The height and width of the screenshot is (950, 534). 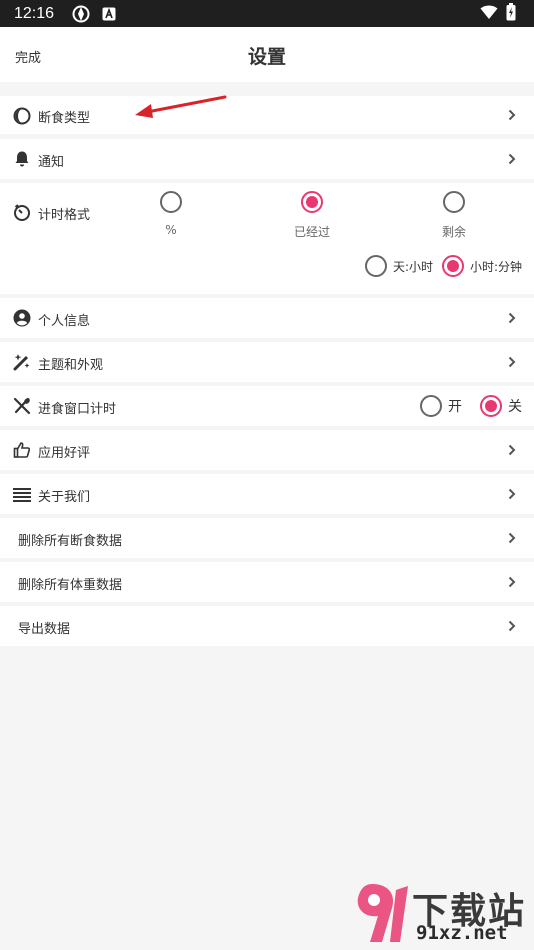 What do you see at coordinates (70, 585) in the screenshot?
I see `delete-weight-label: 删除所有体重数据` at bounding box center [70, 585].